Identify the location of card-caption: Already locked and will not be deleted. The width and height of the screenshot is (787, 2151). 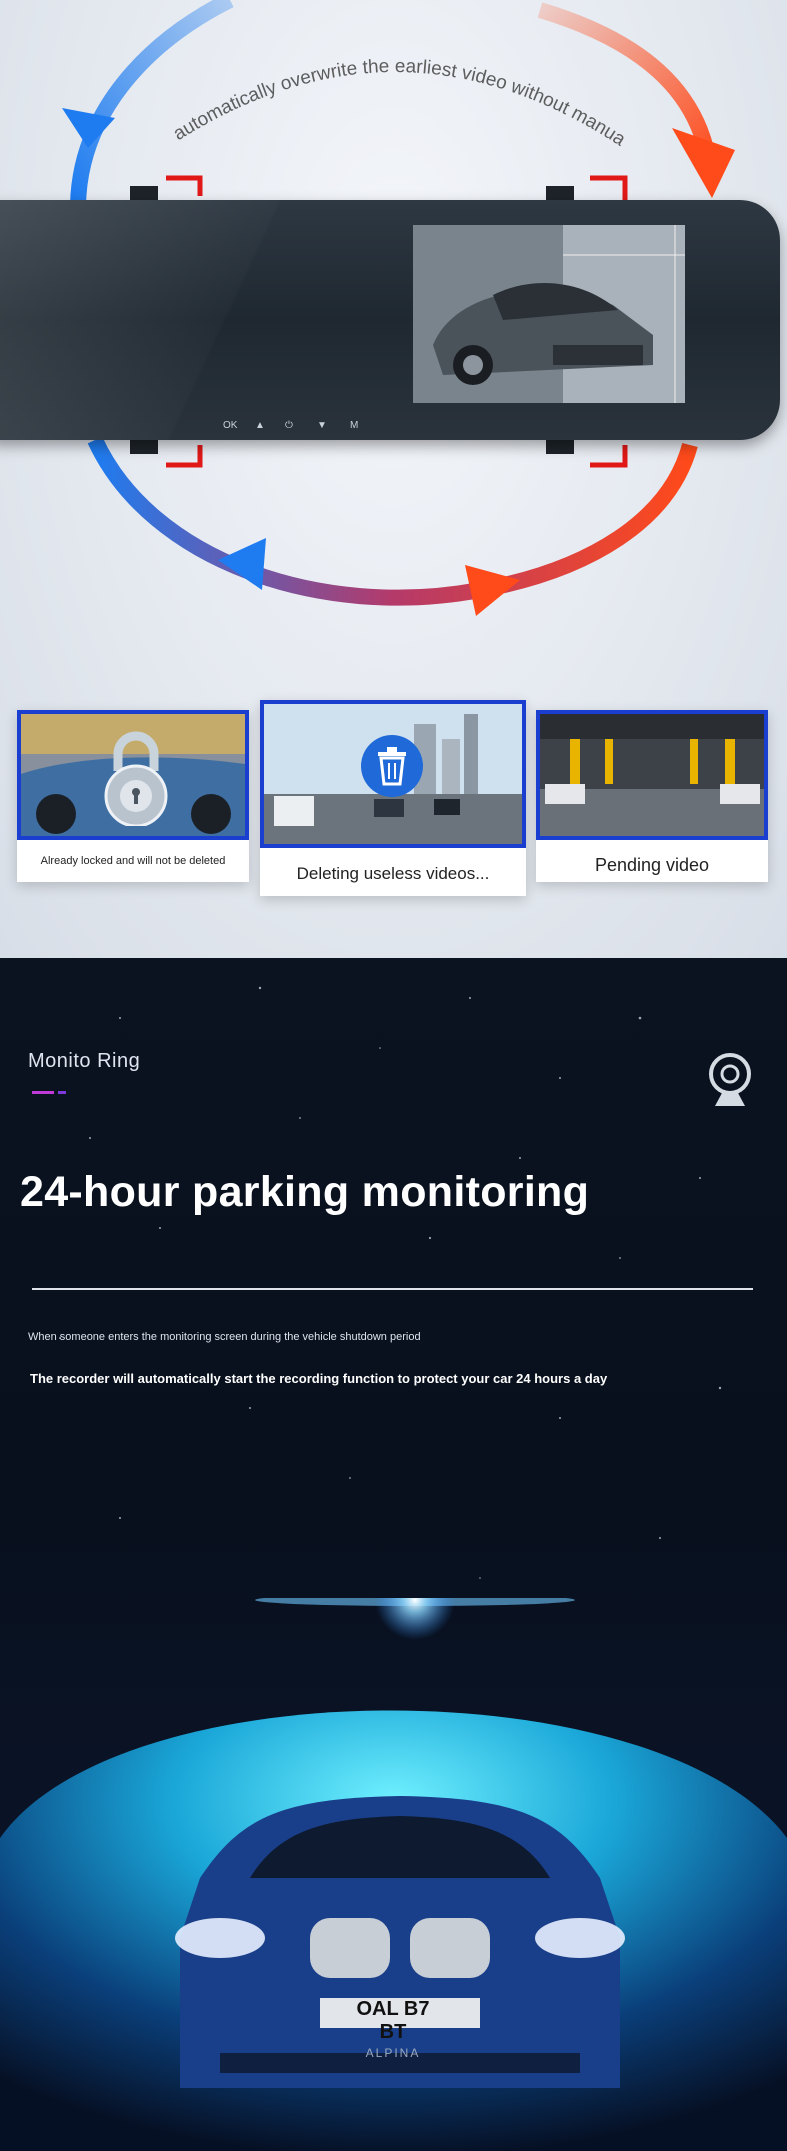
(133, 861).